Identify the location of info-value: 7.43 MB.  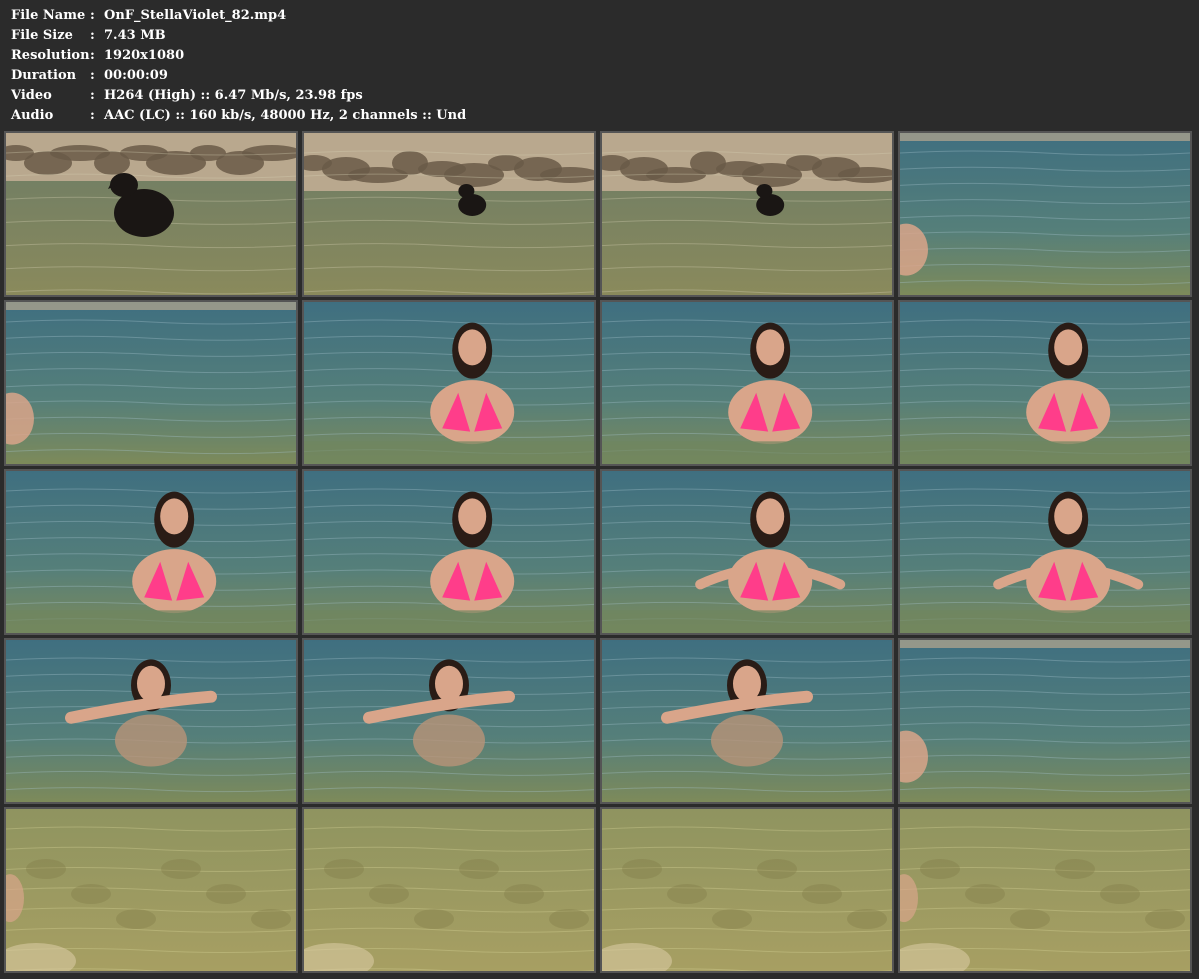
(135, 35).